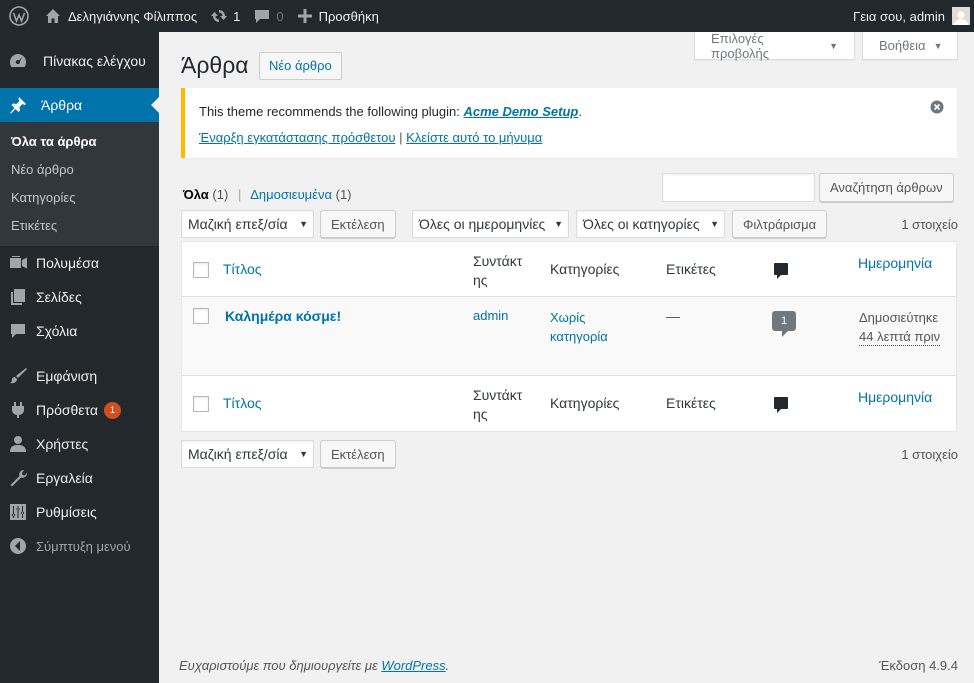 This screenshot has width=974, height=683. Describe the element at coordinates (79, 478) in the screenshot. I see `menu-tools: Εργαλεία` at that location.